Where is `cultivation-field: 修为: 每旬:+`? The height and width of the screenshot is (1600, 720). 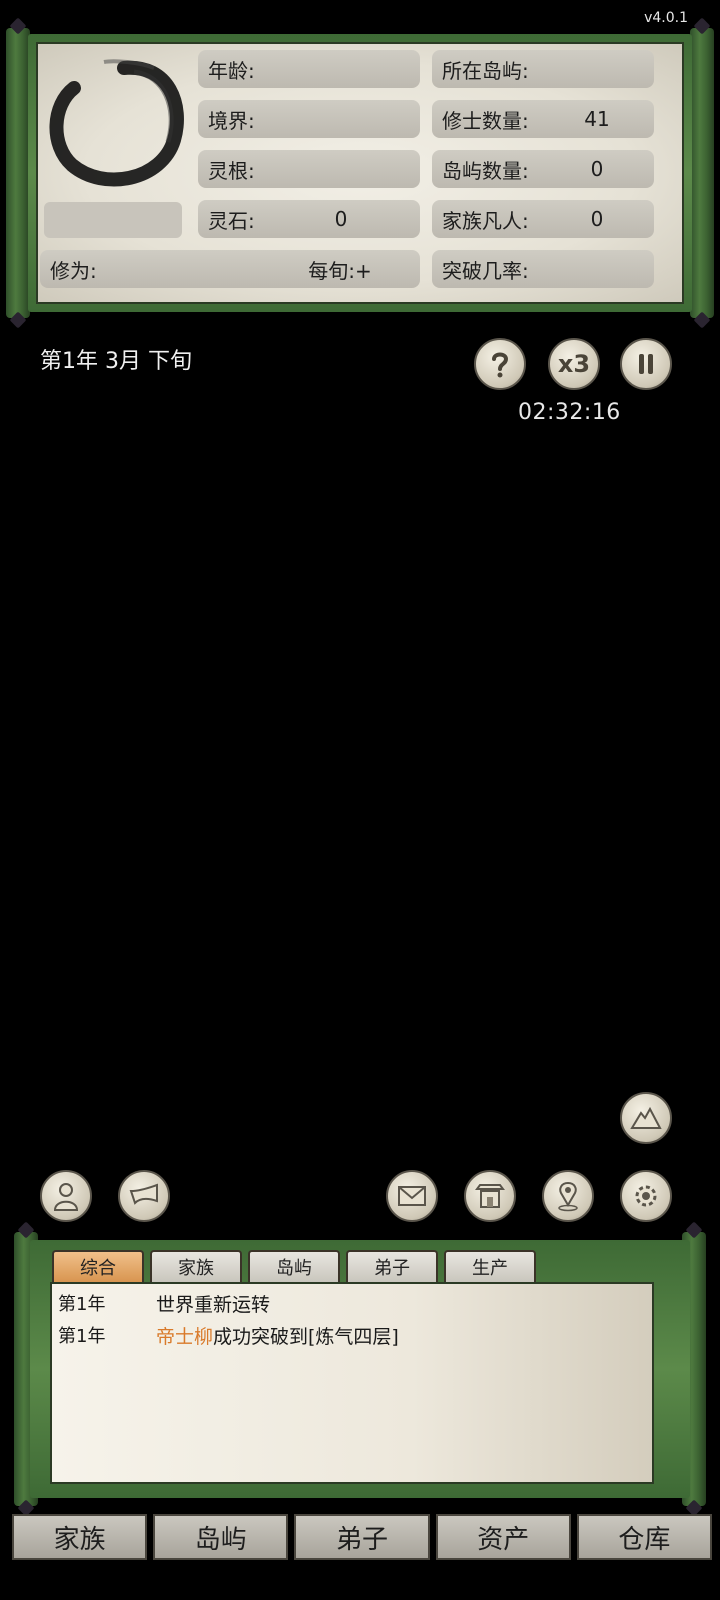
cultivation-field: 修为: 每旬:+ is located at coordinates (230, 269).